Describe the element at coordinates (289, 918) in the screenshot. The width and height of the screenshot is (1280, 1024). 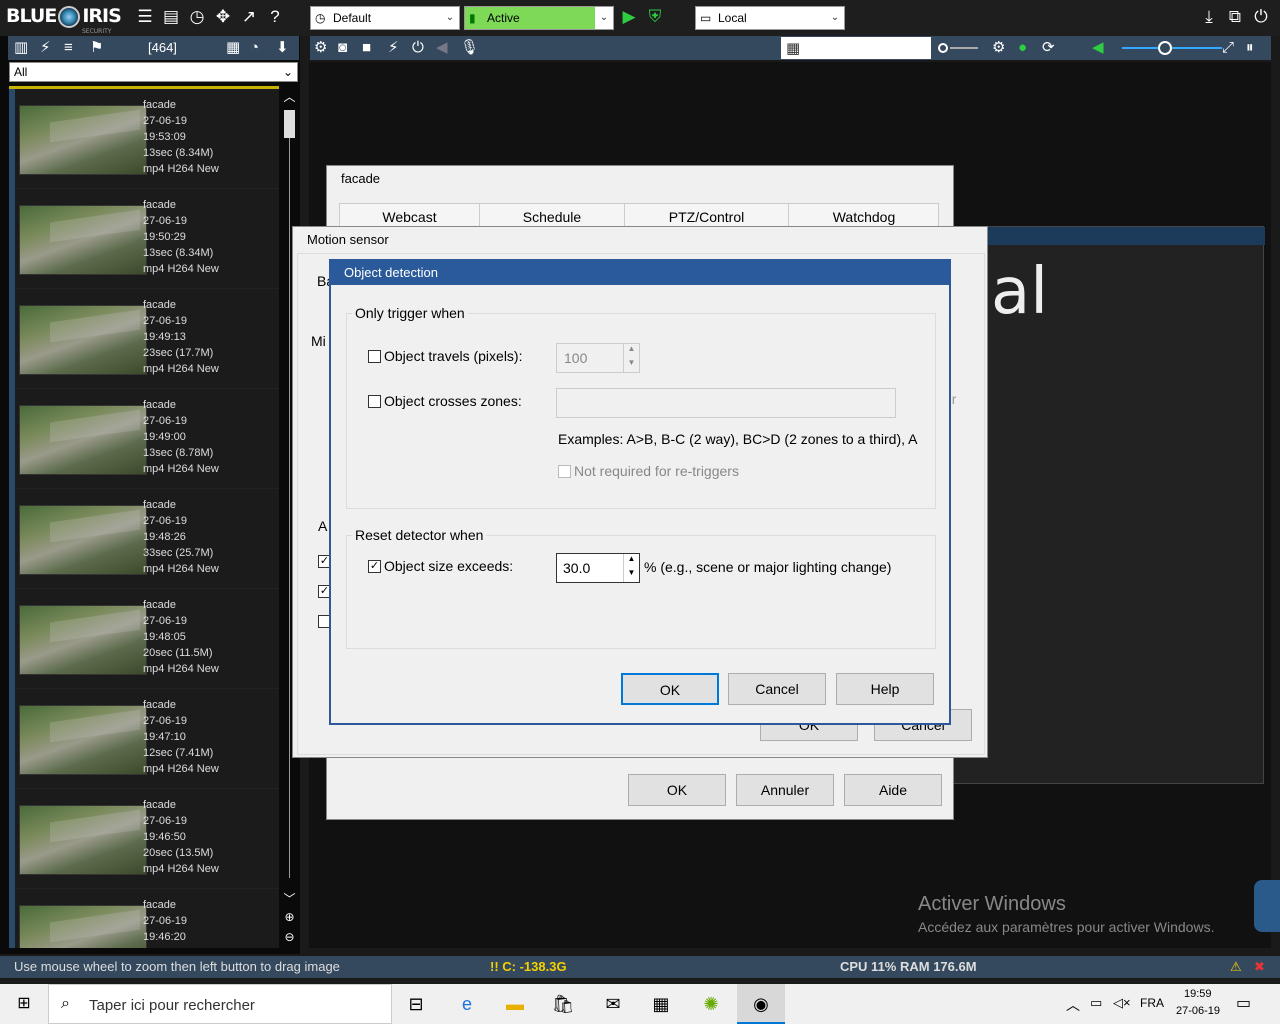
I see `zoom-in-icon: ⊕` at that location.